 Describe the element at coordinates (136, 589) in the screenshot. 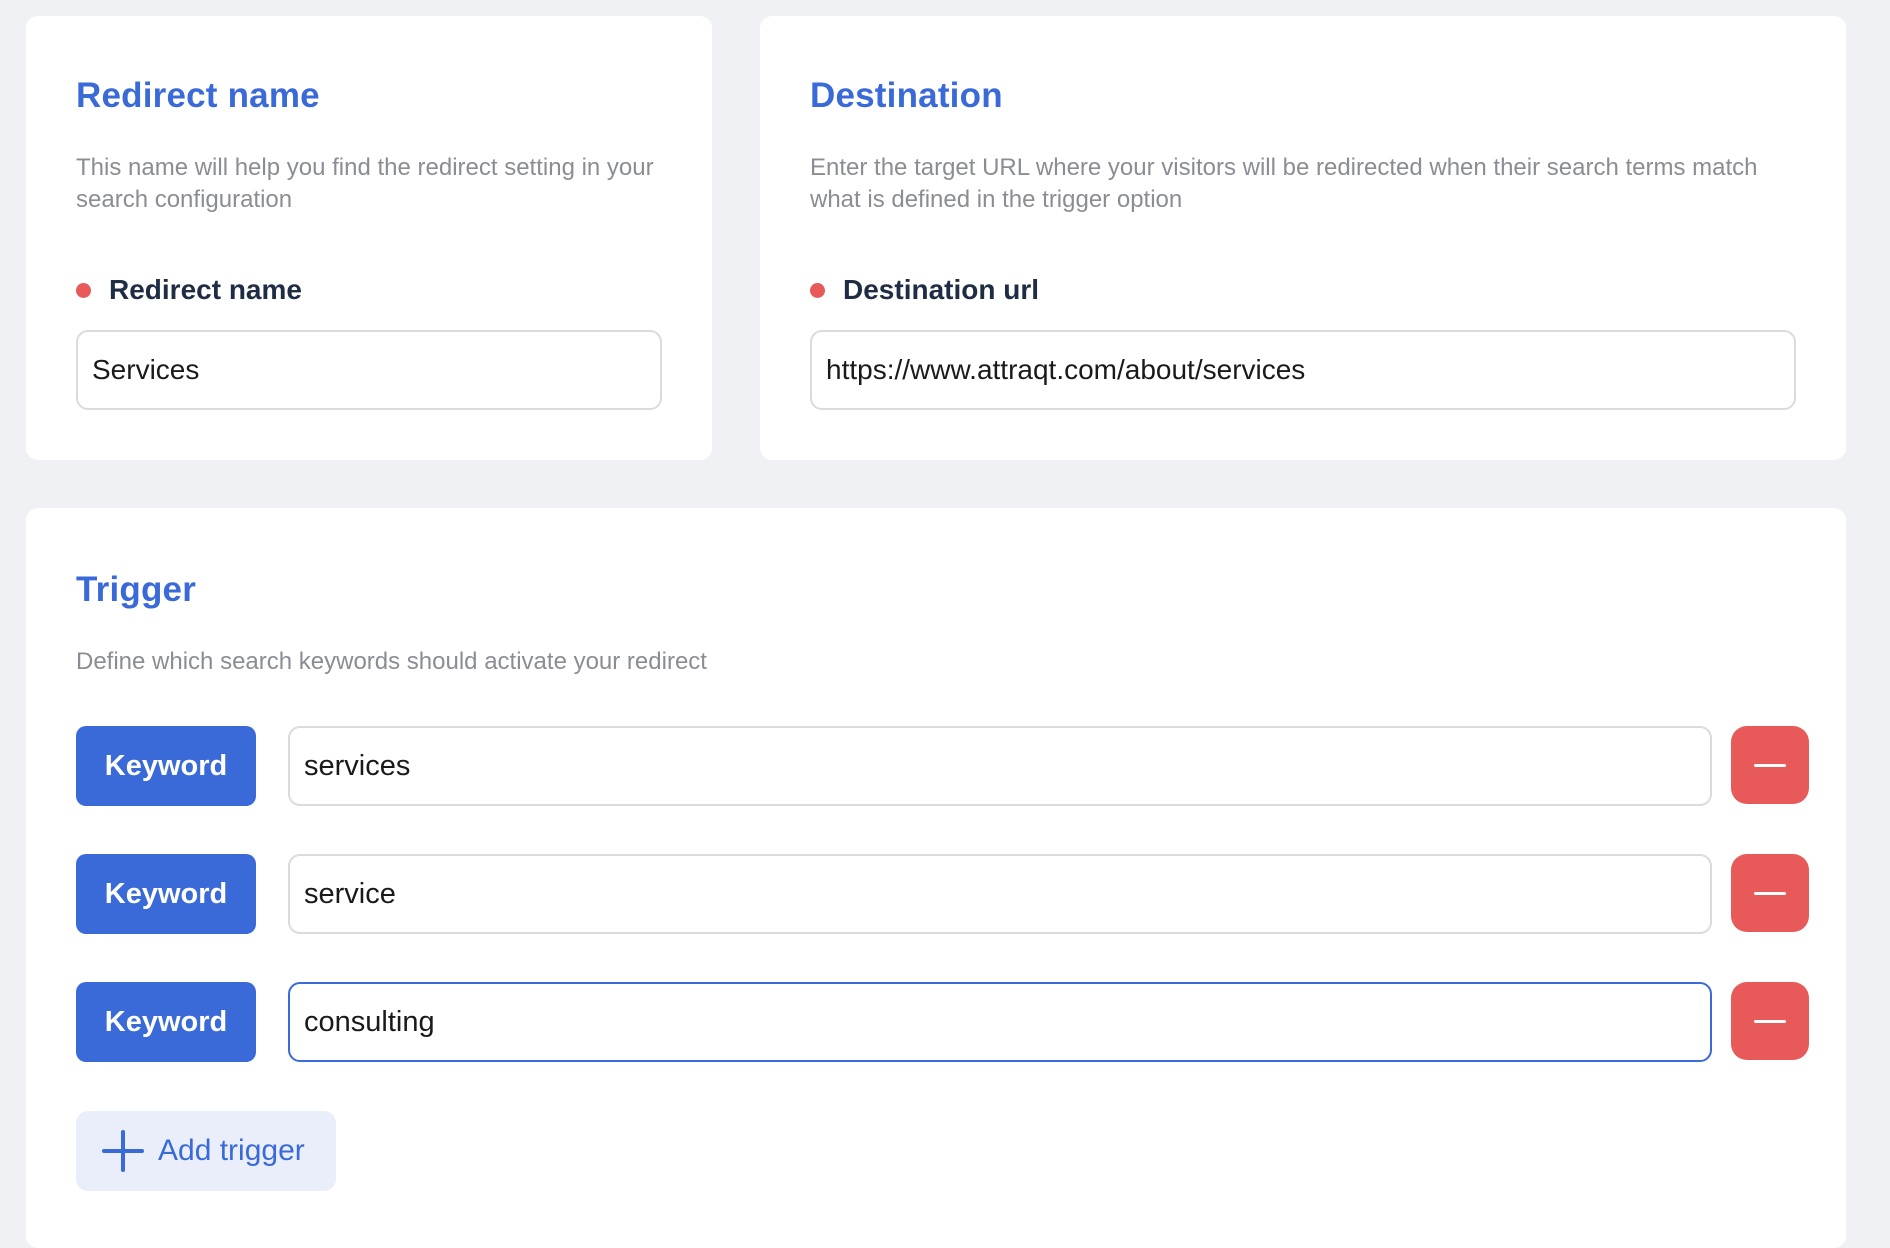

I see `trigger-title: Trigger` at that location.